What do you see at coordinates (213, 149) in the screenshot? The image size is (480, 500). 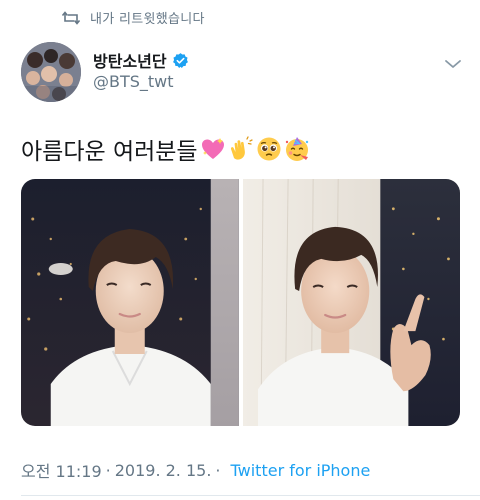 I see `sparkling-heart-icon` at bounding box center [213, 149].